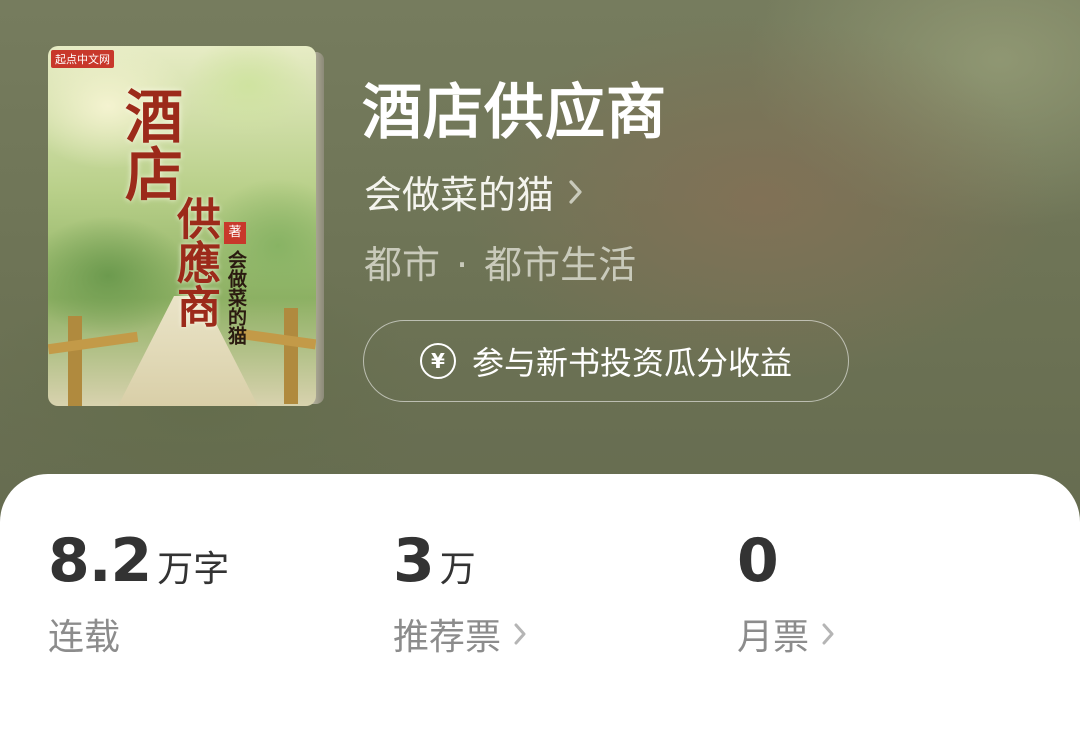 This screenshot has width=1080, height=734. I want to click on author-name: 会做菜的猫, so click(459, 195).